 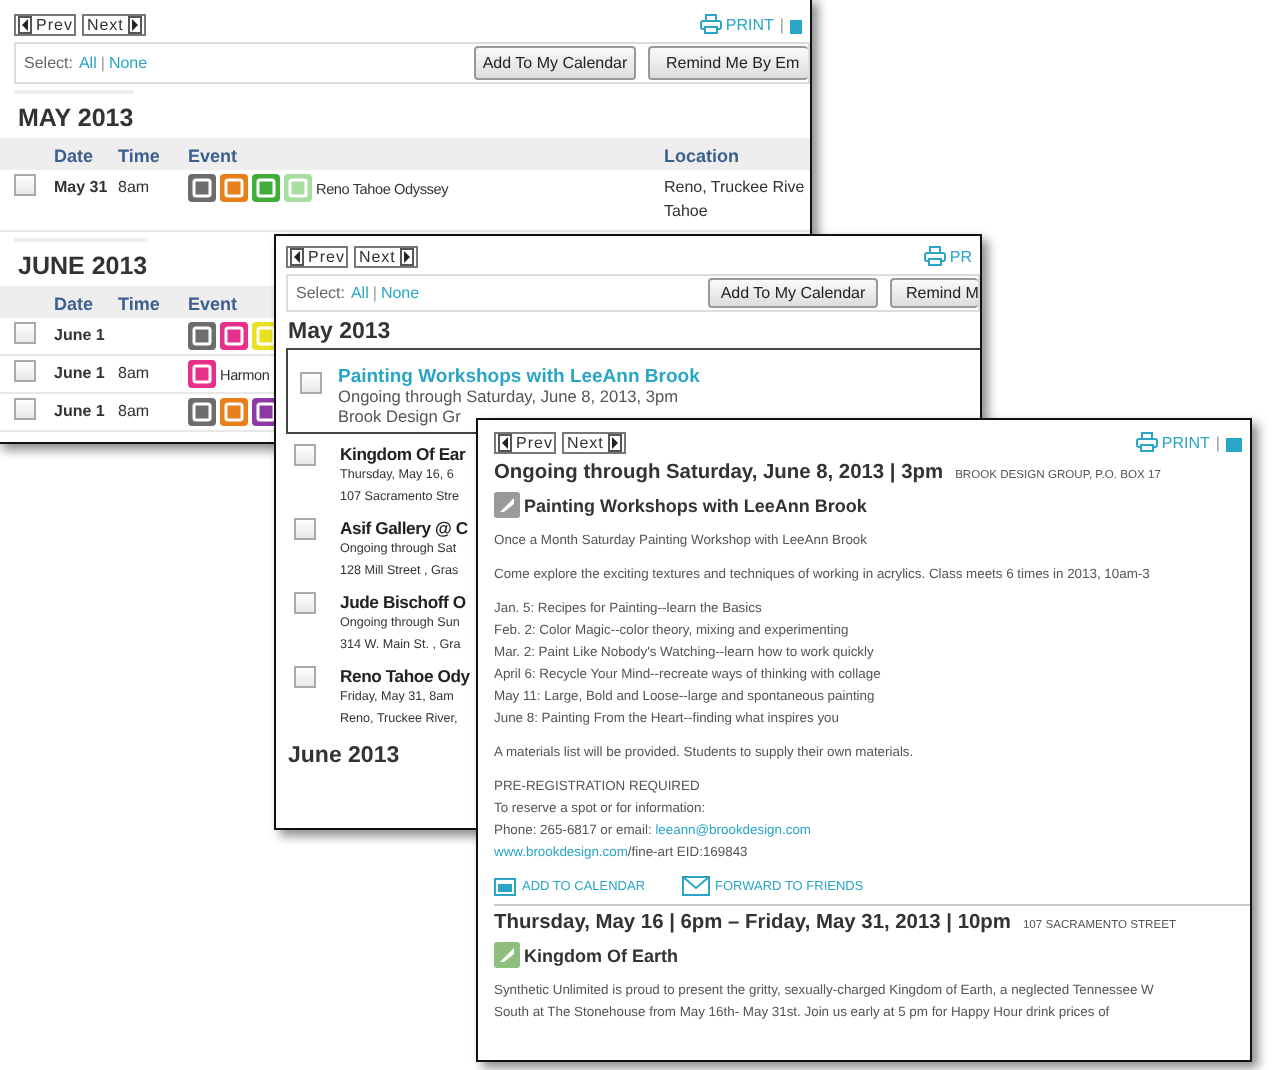 What do you see at coordinates (687, 212) in the screenshot?
I see `location-text: Tahoe` at bounding box center [687, 212].